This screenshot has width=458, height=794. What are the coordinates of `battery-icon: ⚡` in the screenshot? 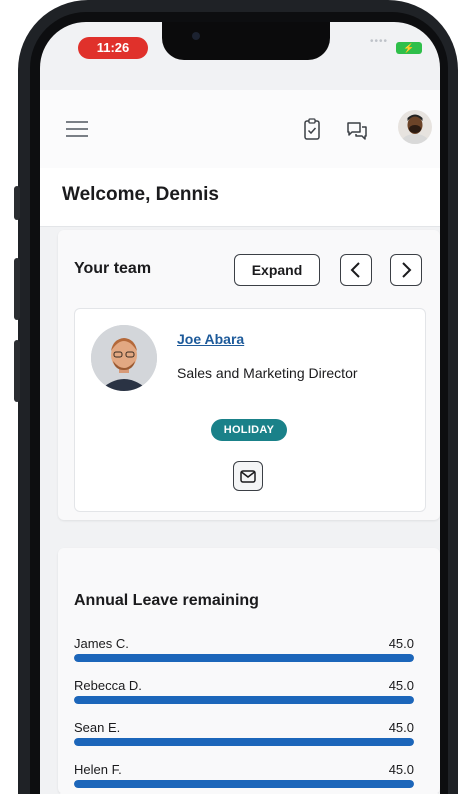 It's located at (409, 48).